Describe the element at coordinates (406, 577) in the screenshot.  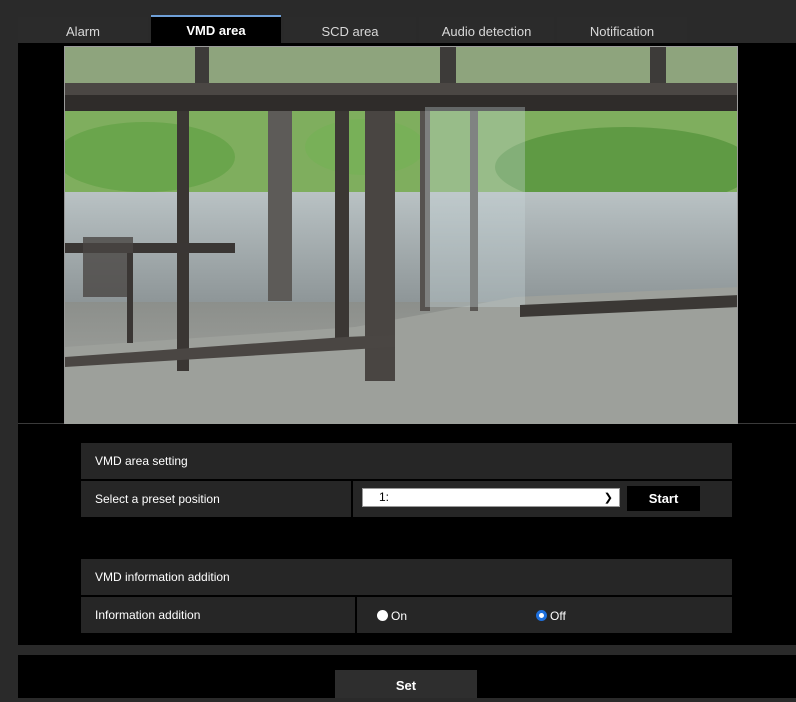
I see `section-title-vmd-info-addition: VMD information addition` at that location.